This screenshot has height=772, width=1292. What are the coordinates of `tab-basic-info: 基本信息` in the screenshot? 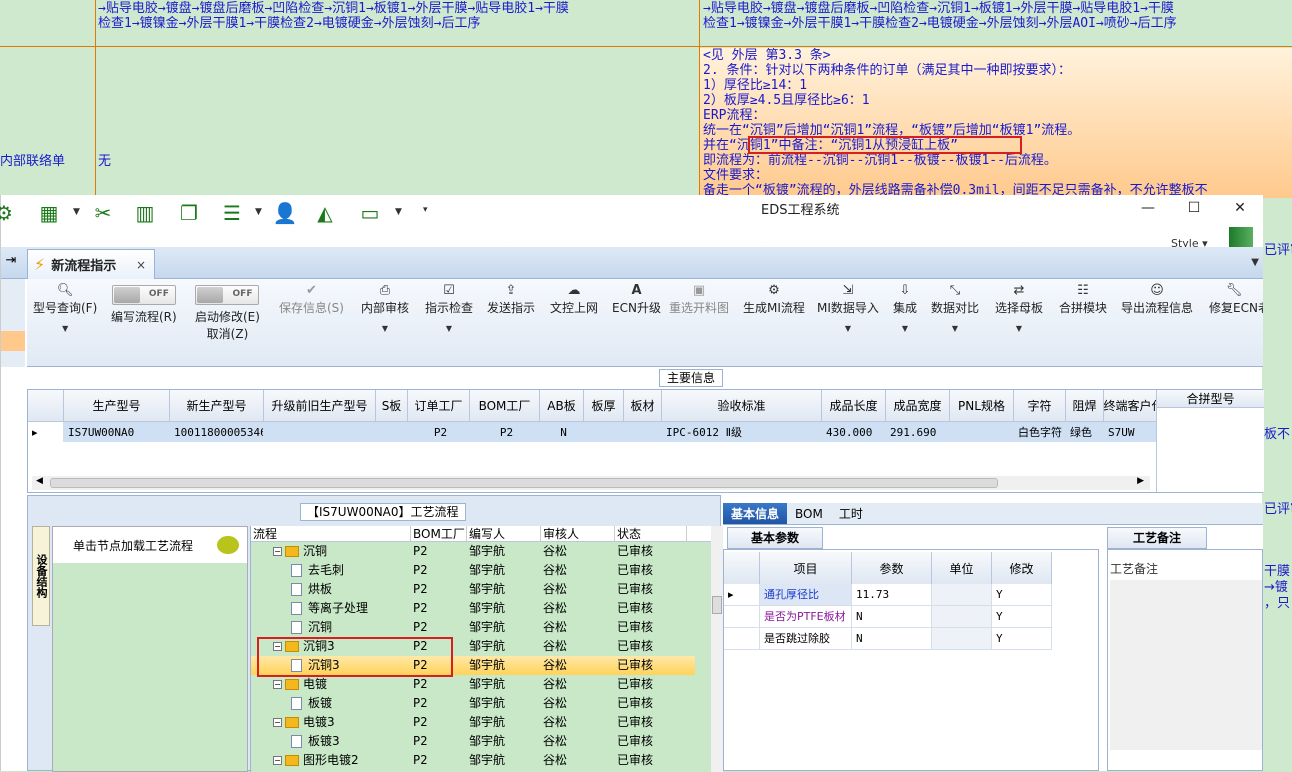 It's located at (755, 513).